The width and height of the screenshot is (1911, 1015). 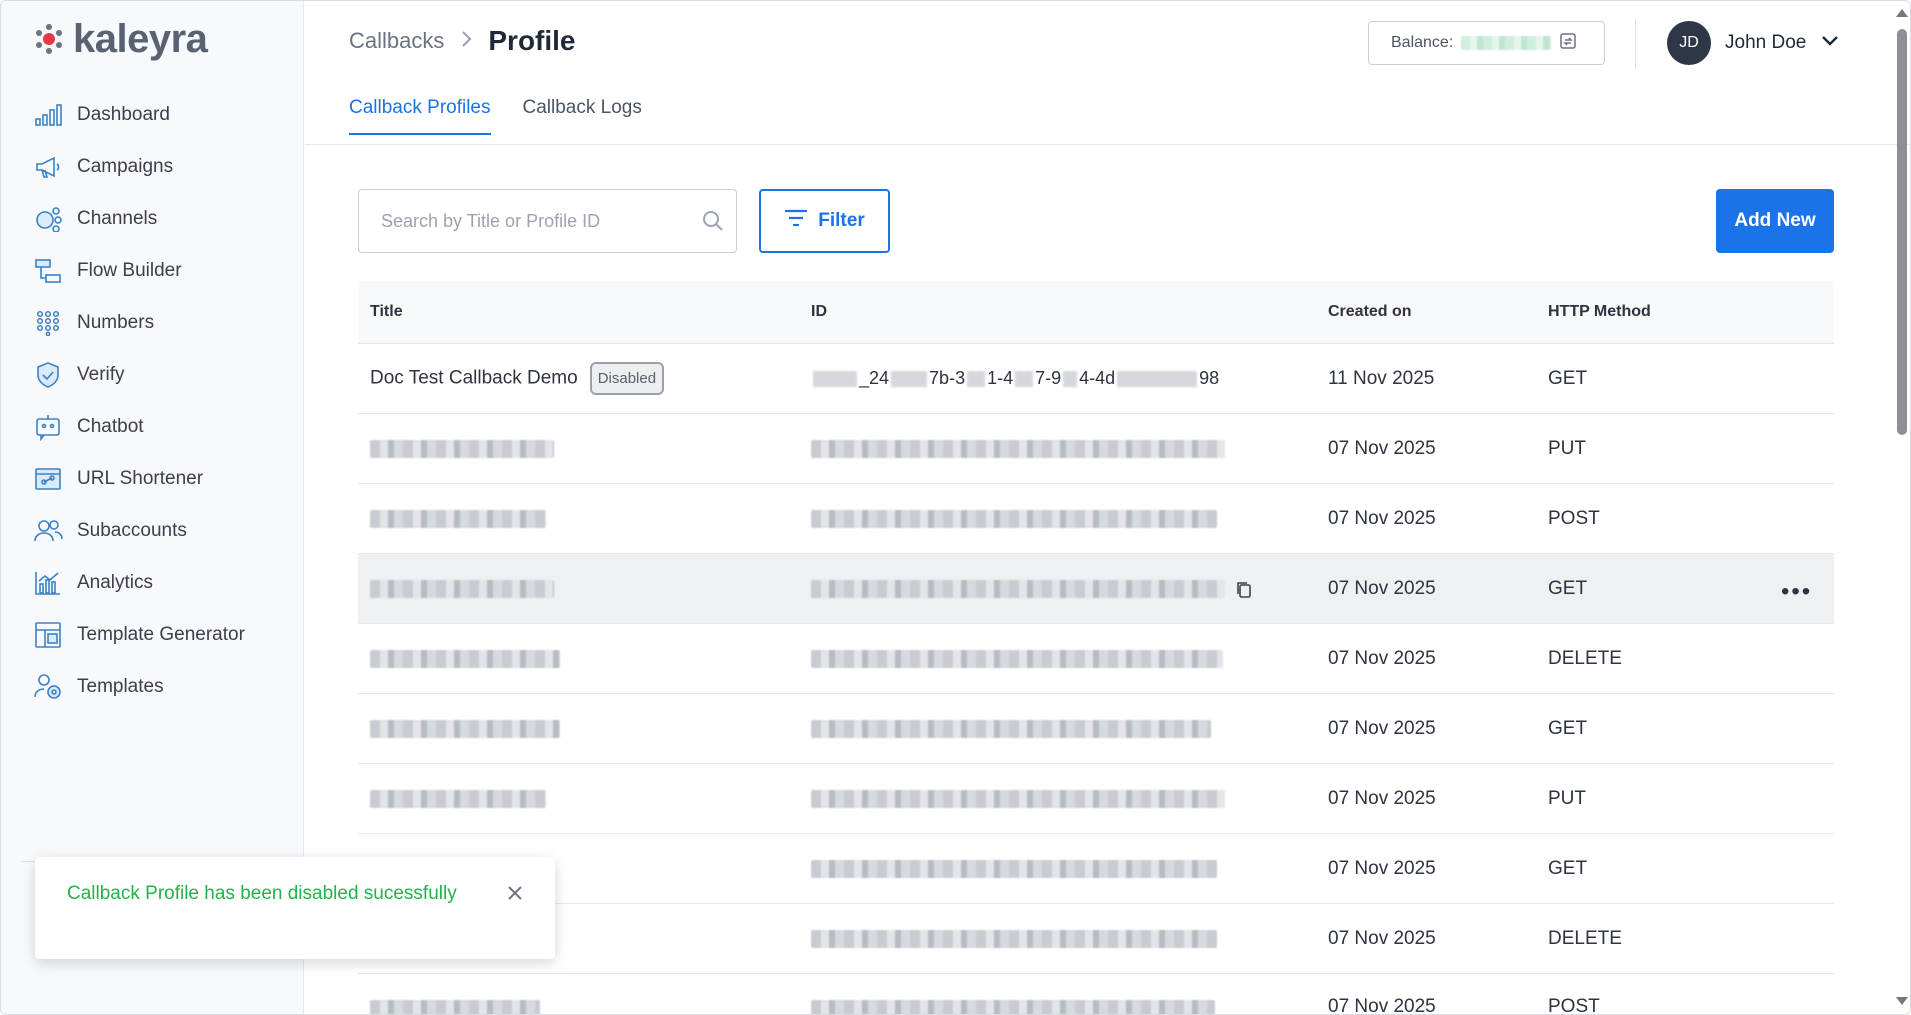 I want to click on sidebar-item-campaigns: Campaigns, so click(x=152, y=167).